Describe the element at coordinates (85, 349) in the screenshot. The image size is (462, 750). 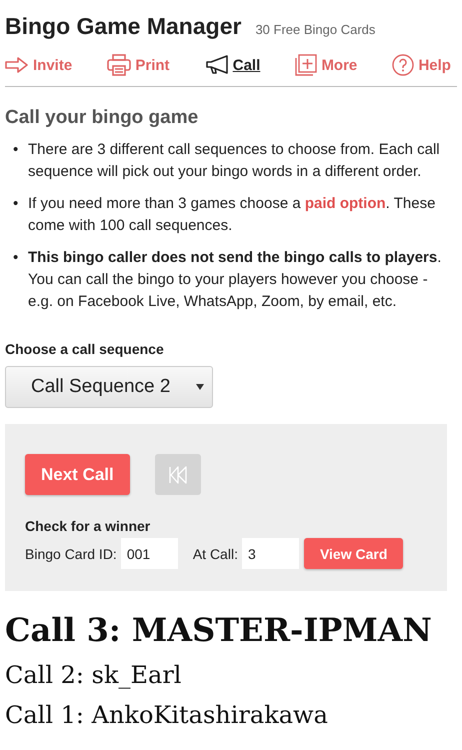
I see `field-label: Choose a call sequence` at that location.